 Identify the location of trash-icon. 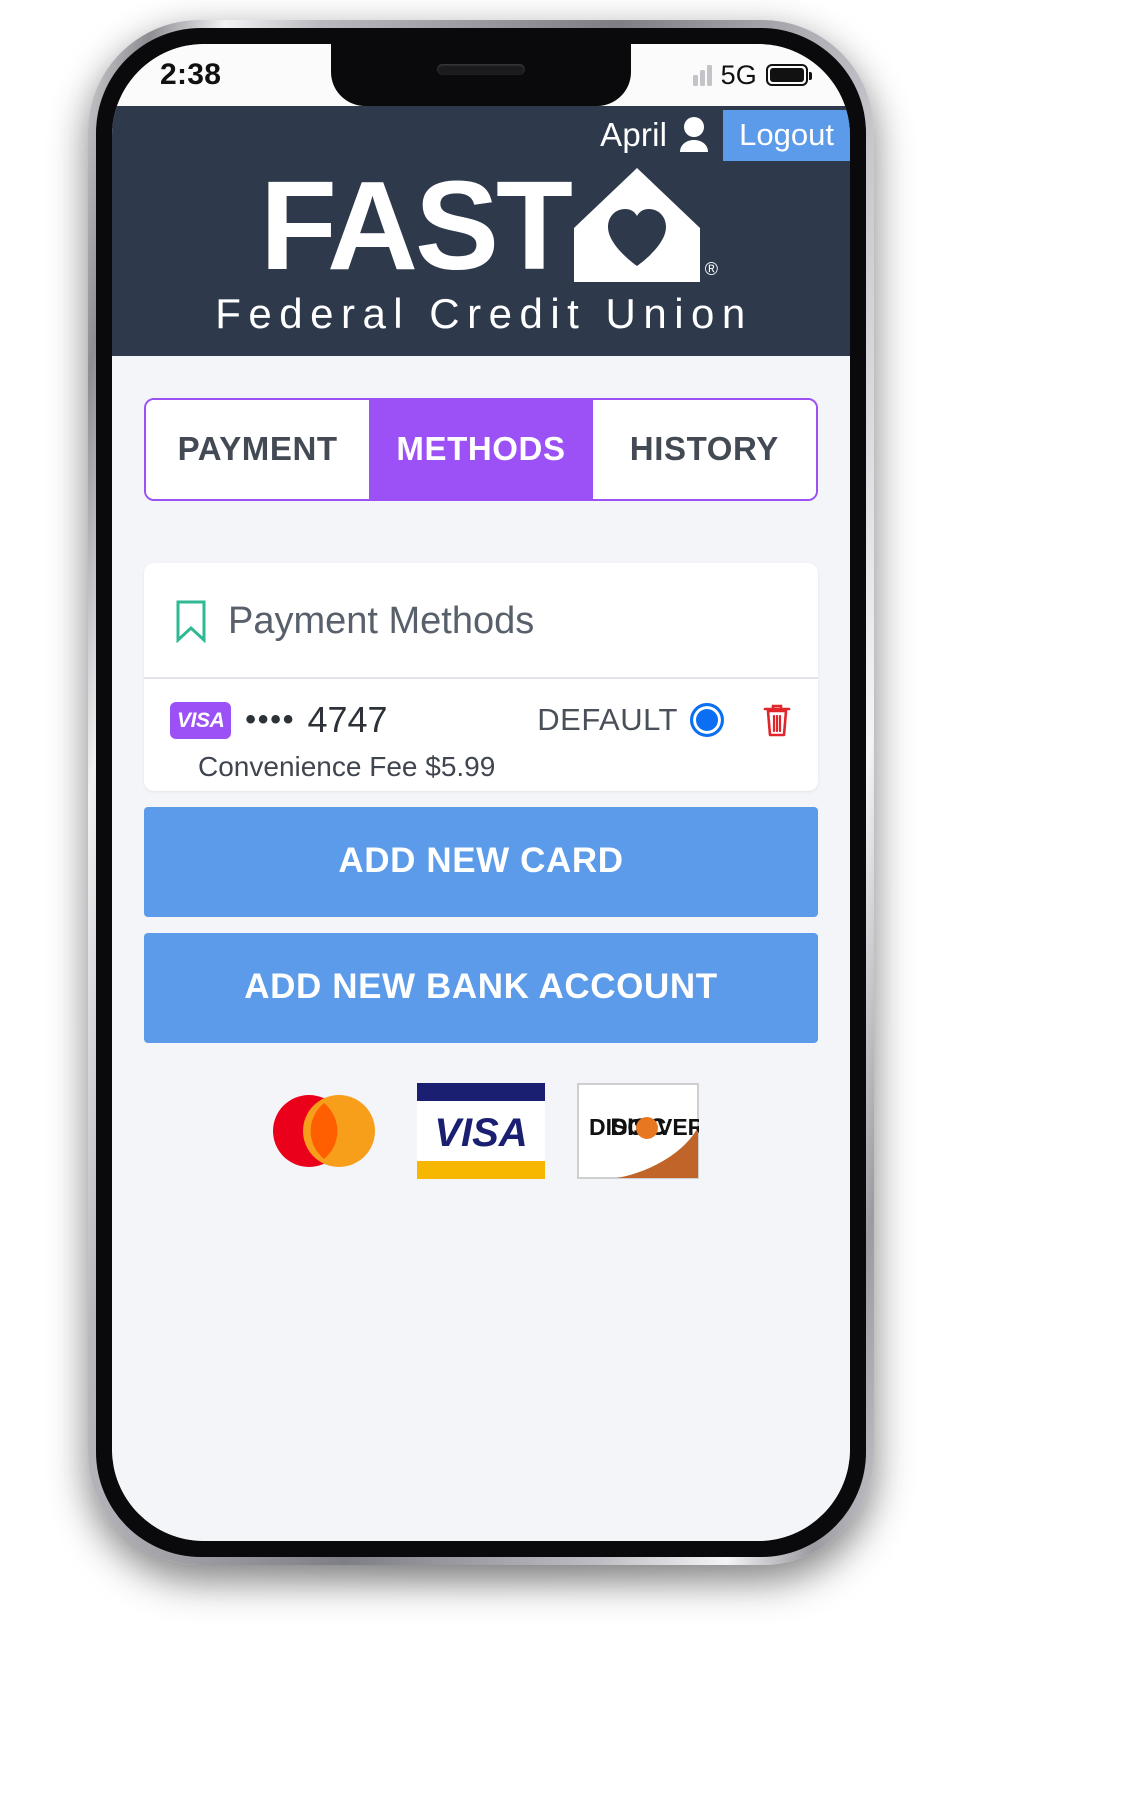
(777, 720).